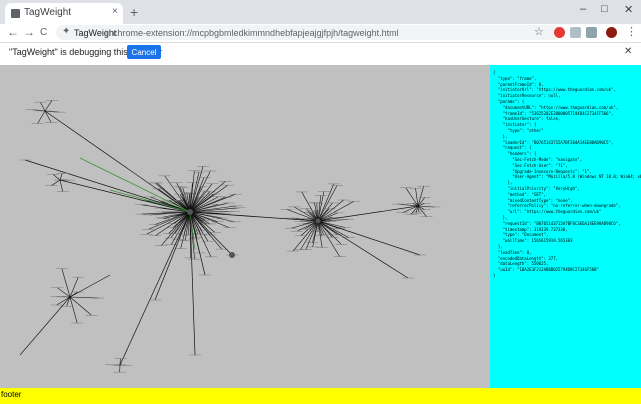  Describe the element at coordinates (13, 32) in the screenshot. I see `back-button: ←` at that location.